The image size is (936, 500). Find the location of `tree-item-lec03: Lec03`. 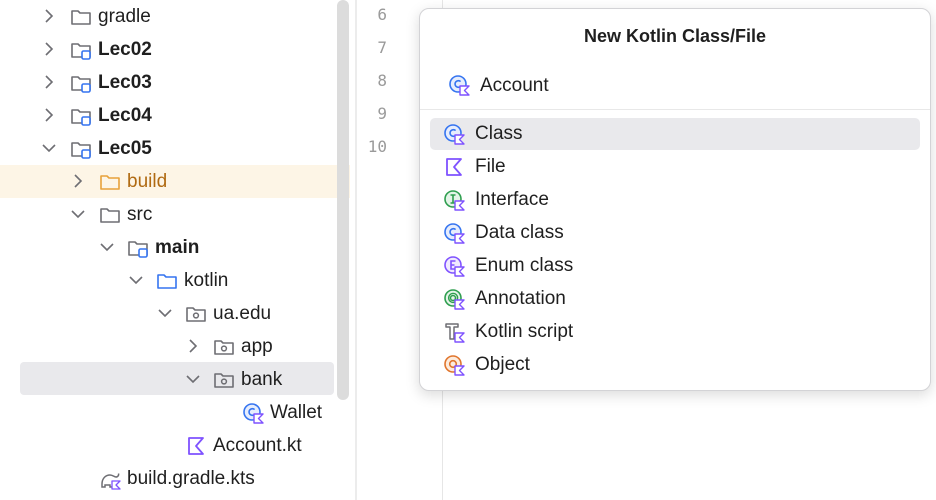

tree-item-lec03: Lec03 is located at coordinates (175, 82).